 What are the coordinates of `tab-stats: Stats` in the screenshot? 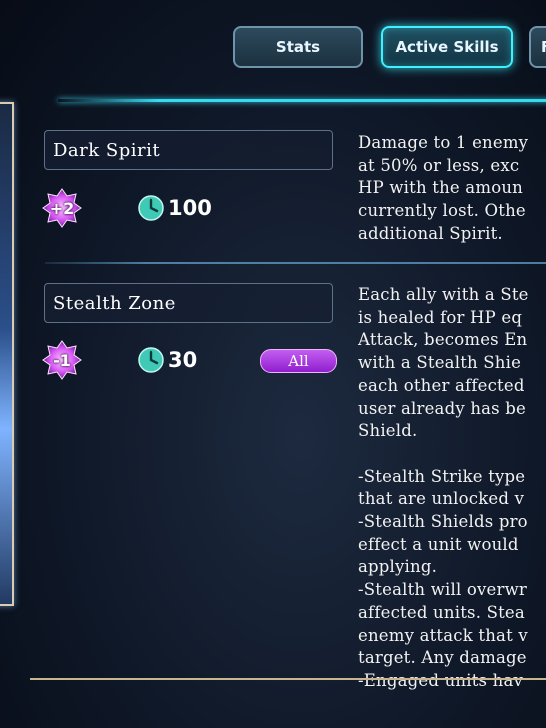 It's located at (298, 47).